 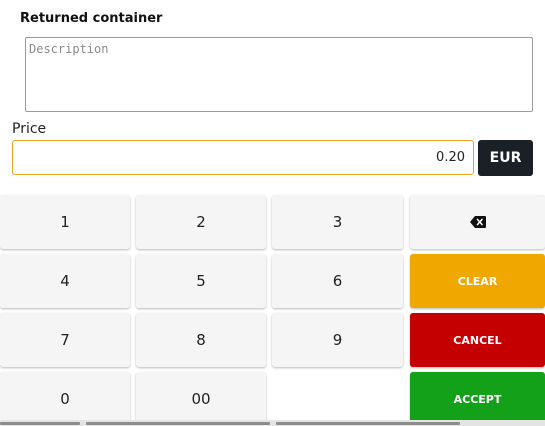 What do you see at coordinates (272, 423) in the screenshot?
I see `bottom-scrollbar` at bounding box center [272, 423].